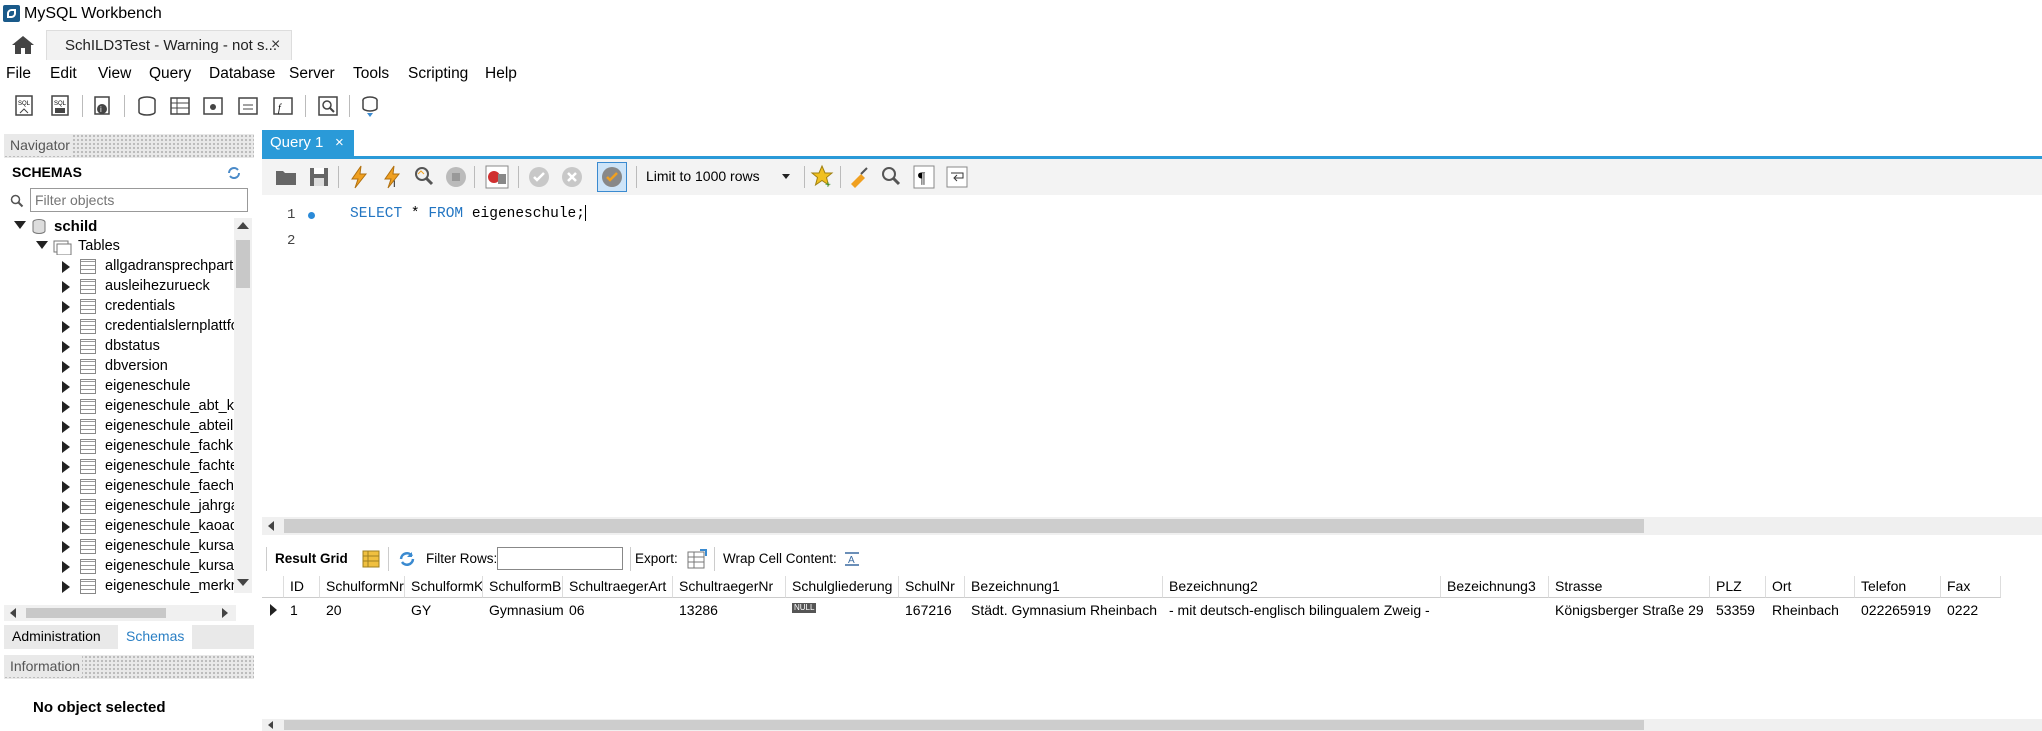 The image size is (2042, 731). Describe the element at coordinates (1064, 610) in the screenshot. I see `table-cell: Städt. Gymnasium Rheinbach` at that location.